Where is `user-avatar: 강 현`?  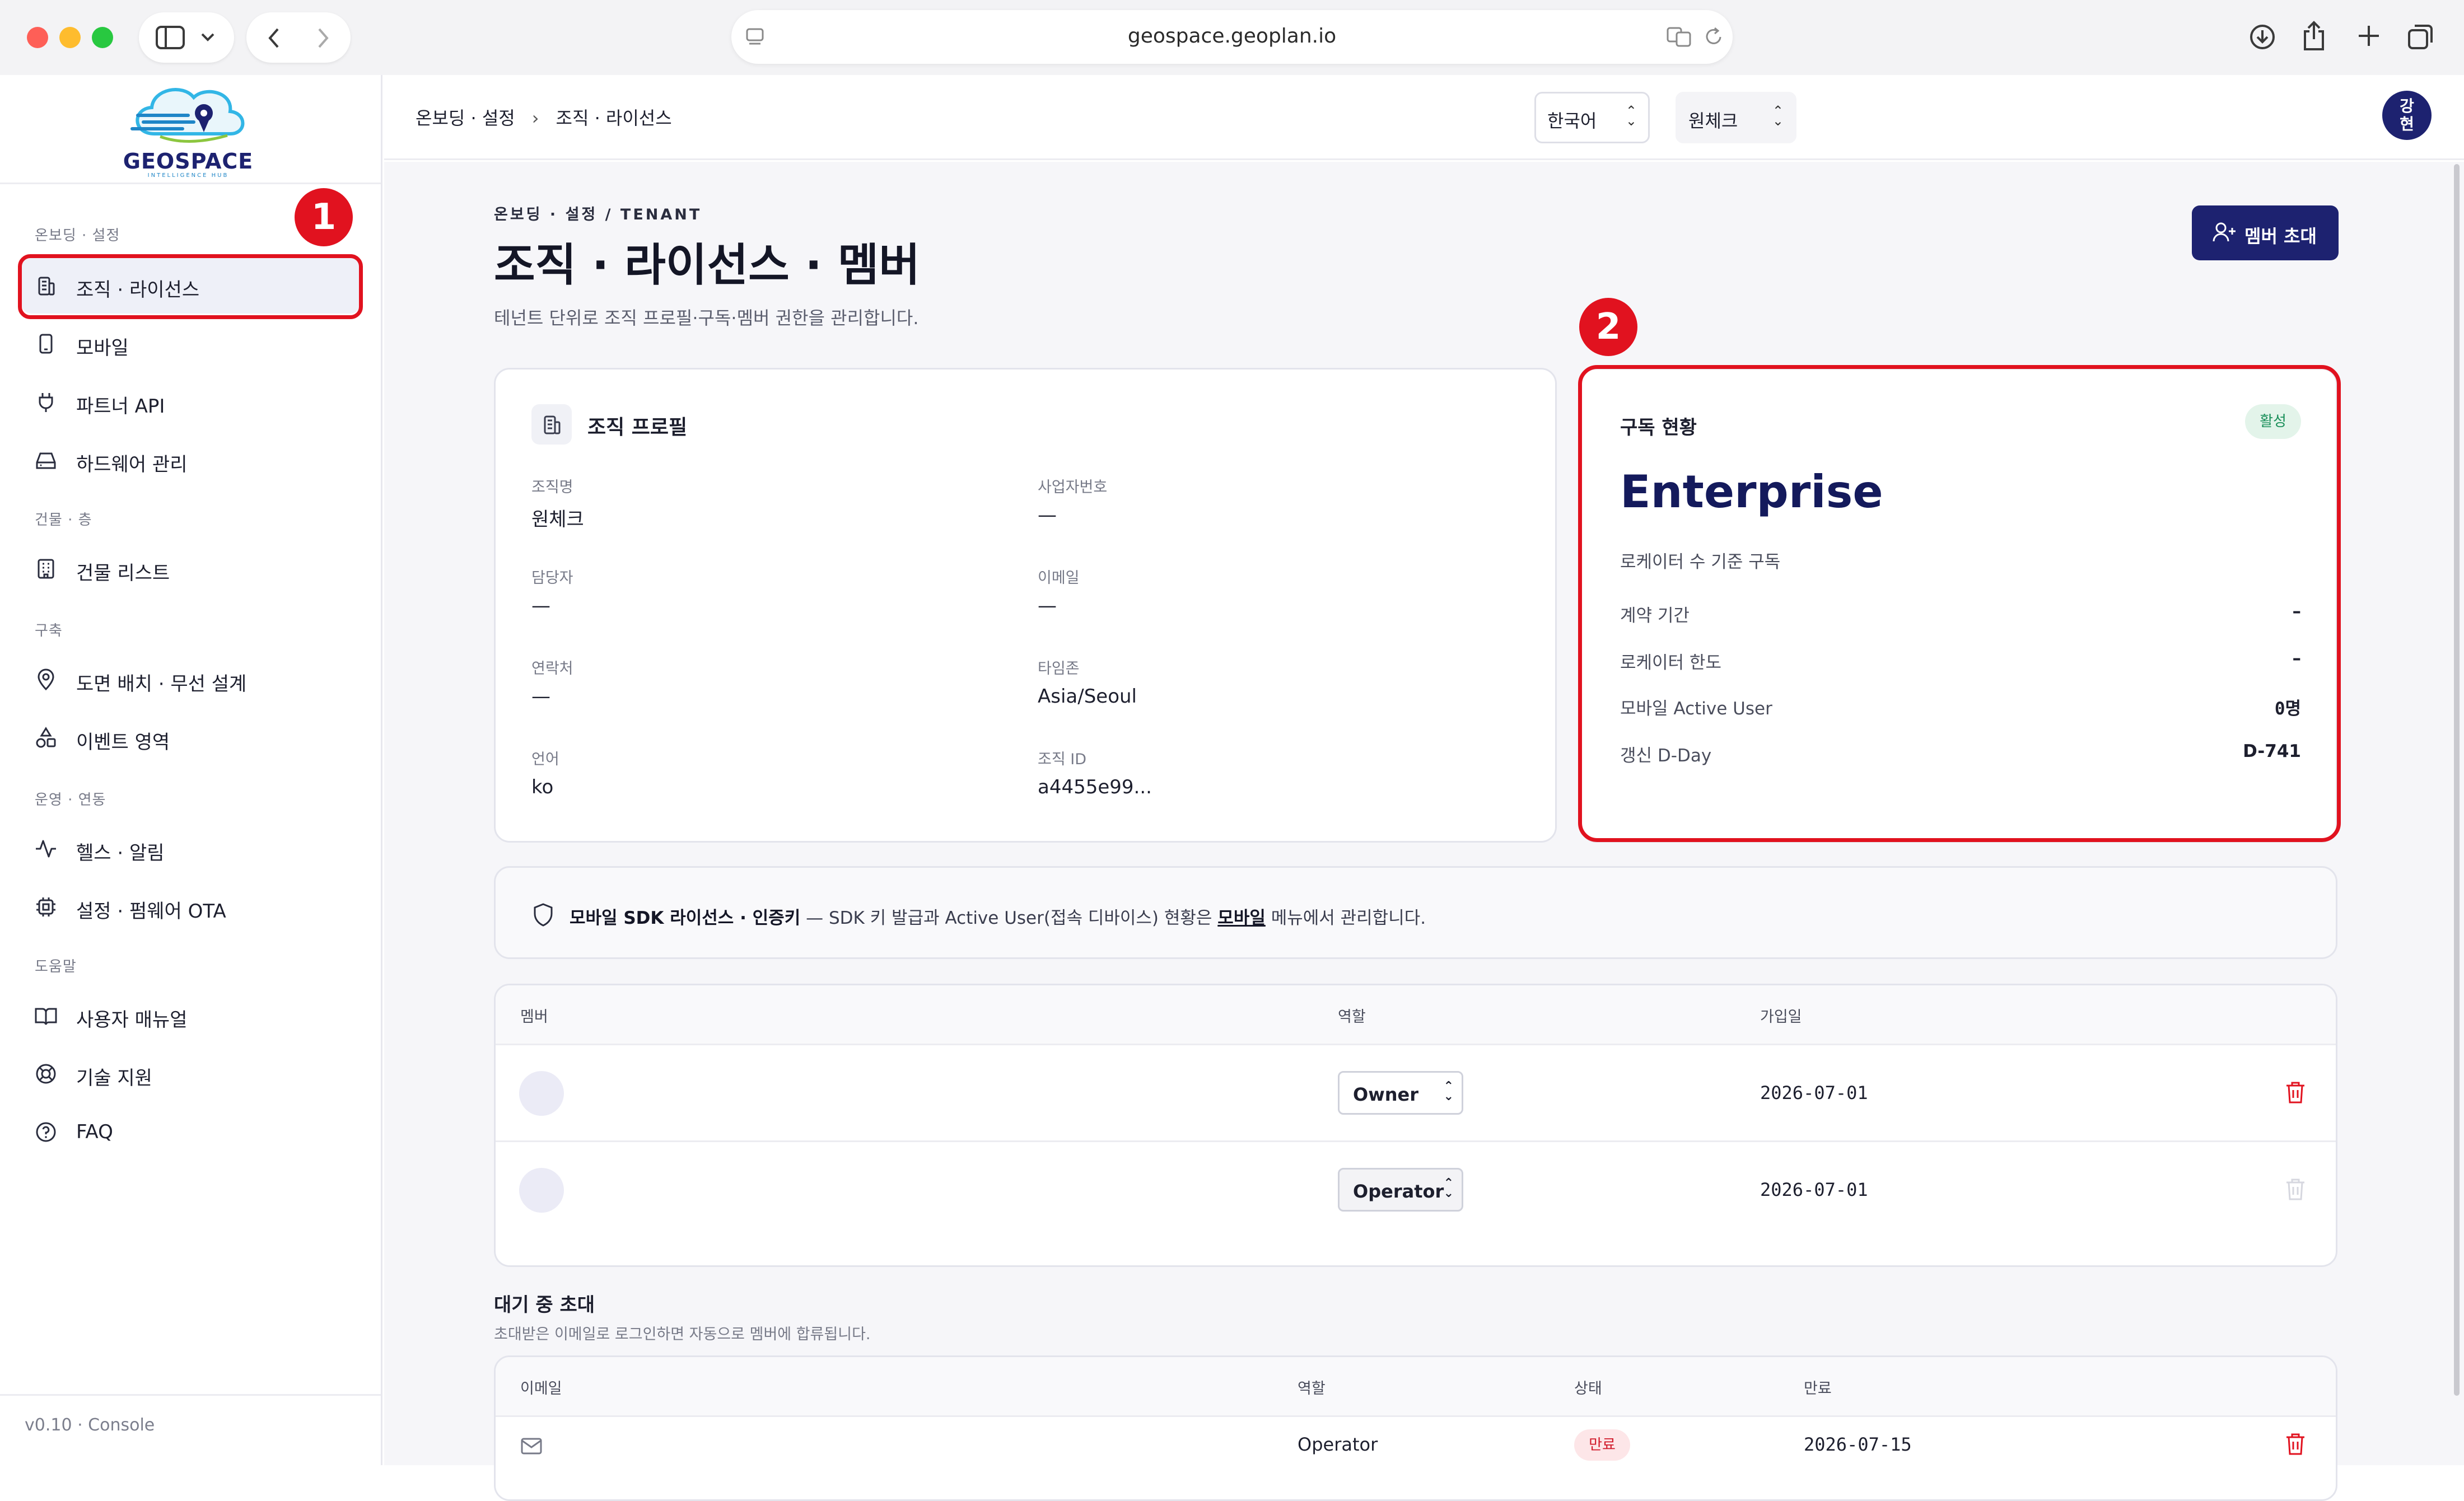
user-avatar: 강 현 is located at coordinates (2407, 116).